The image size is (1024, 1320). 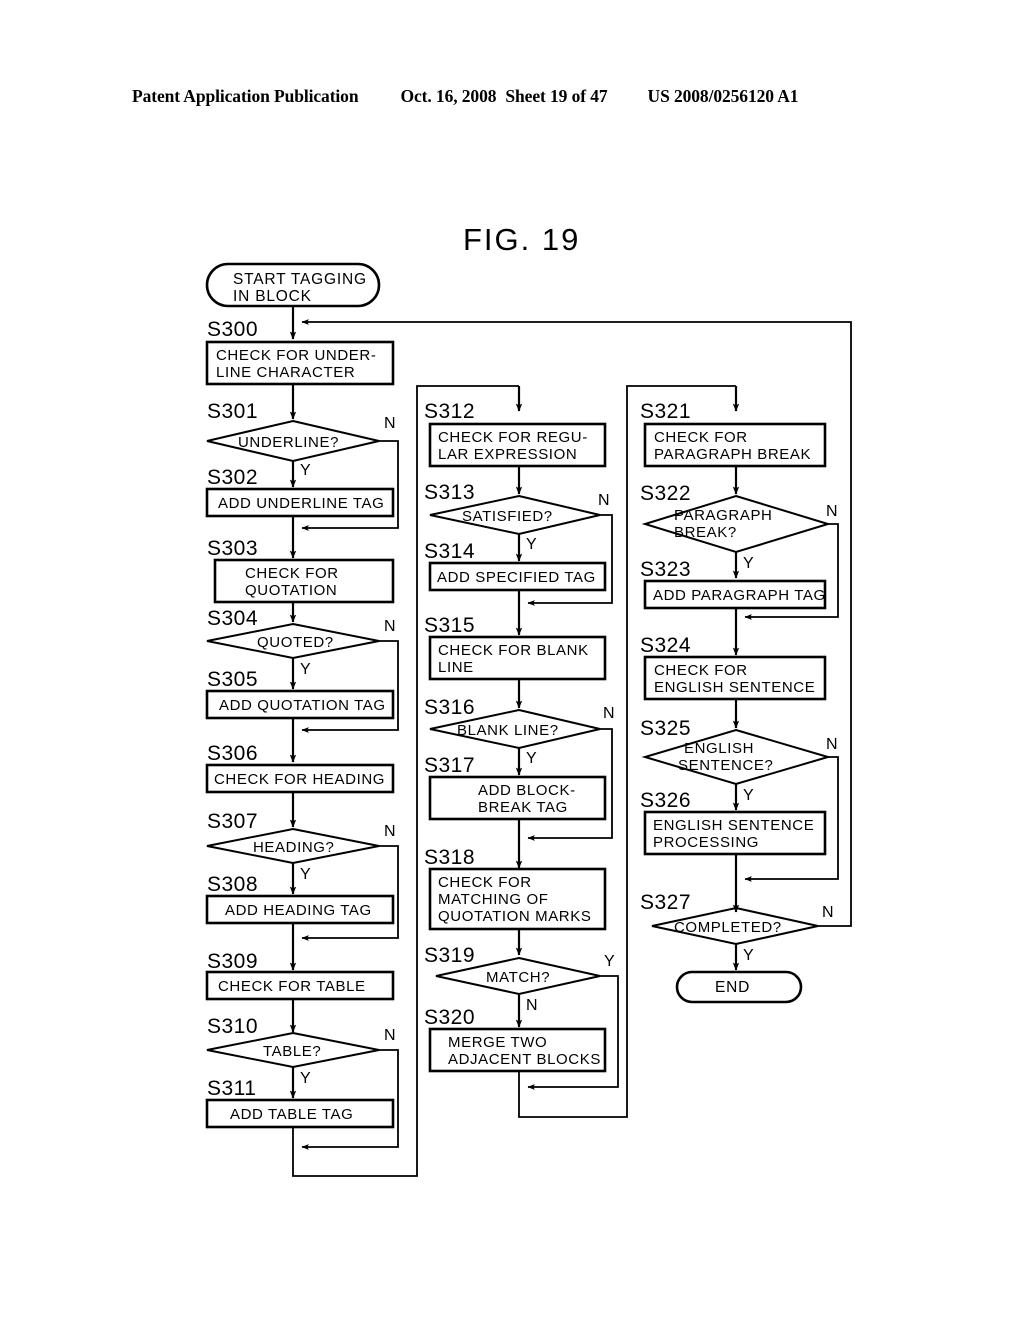 What do you see at coordinates (449, 625) in the screenshot?
I see `step-label-s315: S315` at bounding box center [449, 625].